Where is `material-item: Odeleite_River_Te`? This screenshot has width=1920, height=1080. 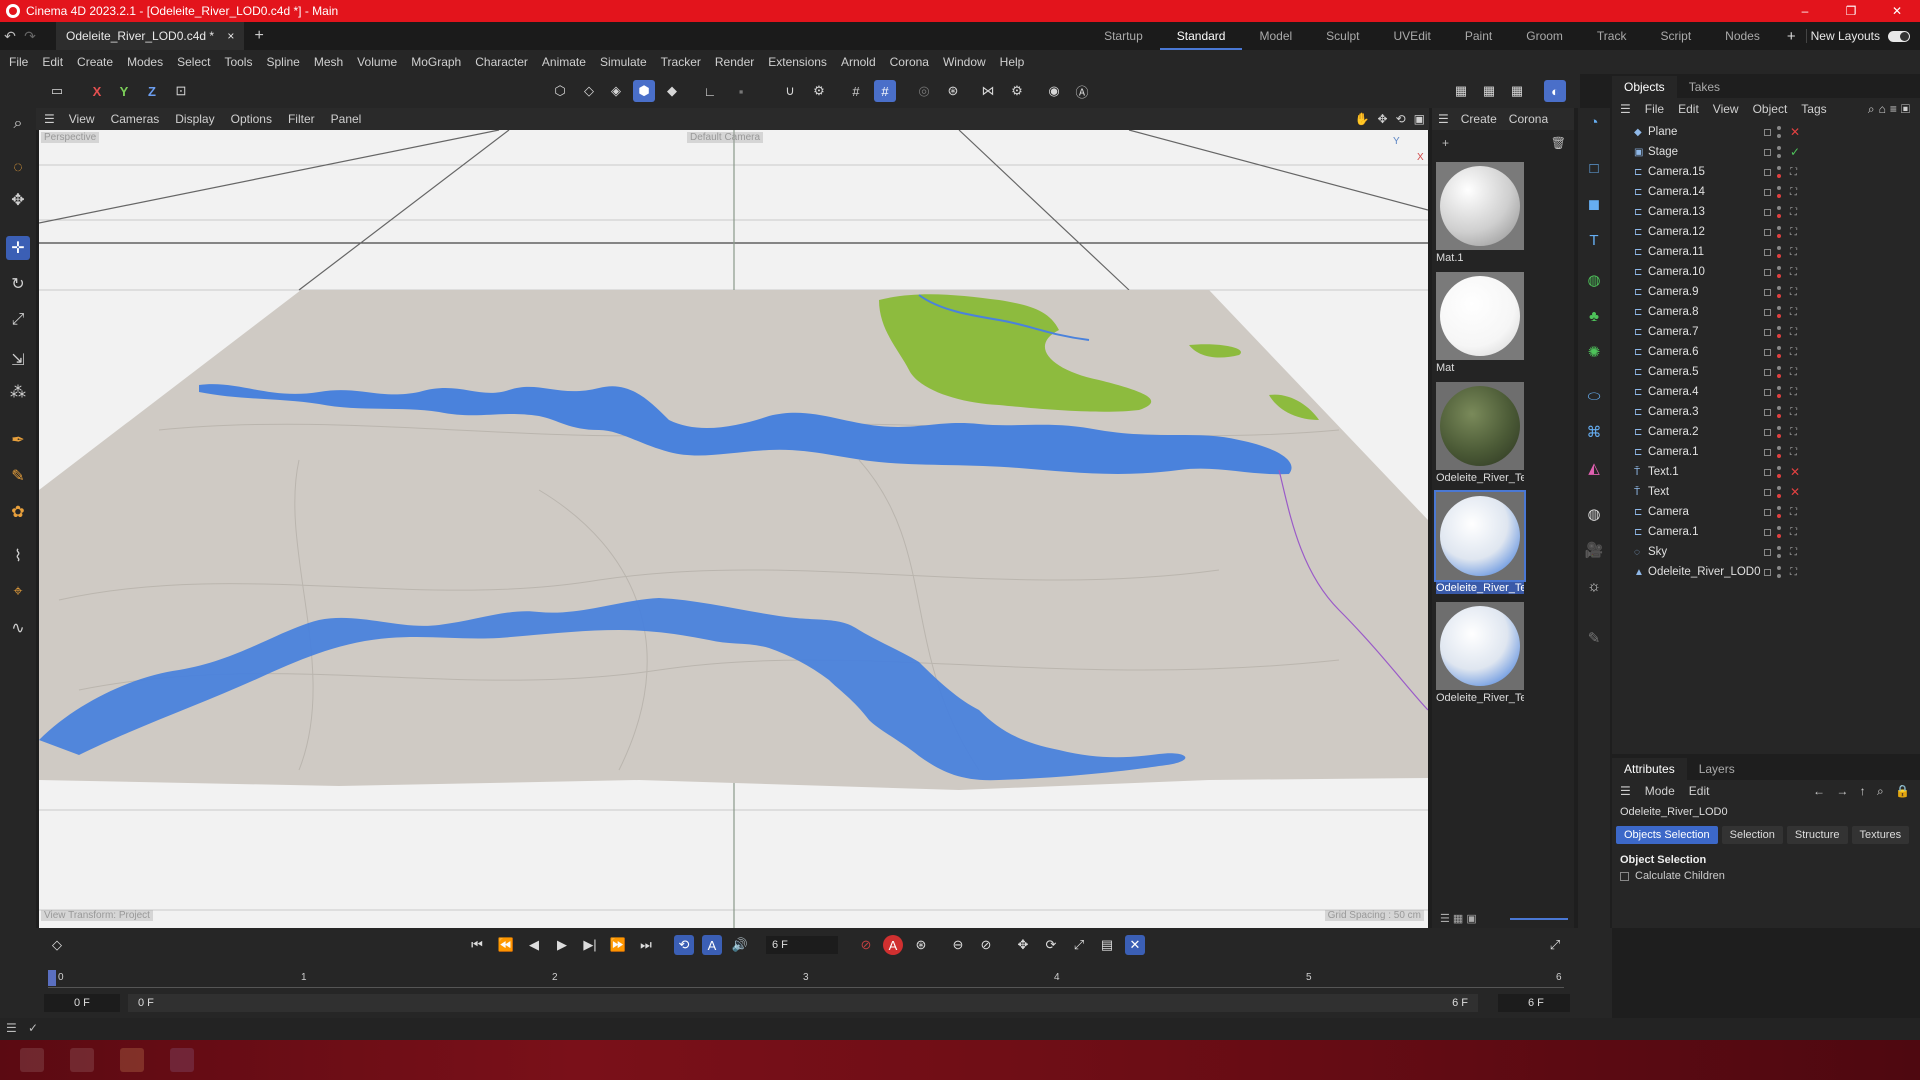 material-item: Odeleite_River_Te is located at coordinates (1480, 653).